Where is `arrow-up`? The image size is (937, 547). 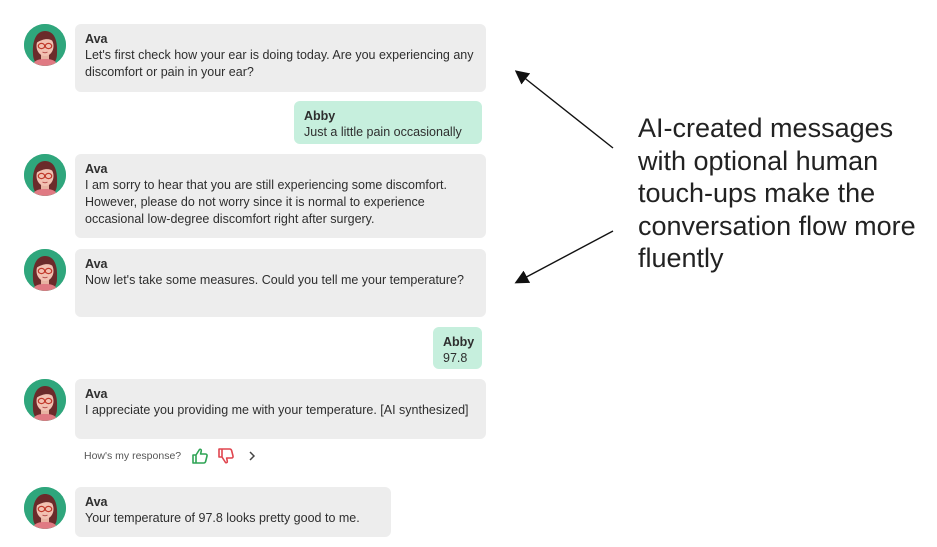 arrow-up is located at coordinates (564, 109).